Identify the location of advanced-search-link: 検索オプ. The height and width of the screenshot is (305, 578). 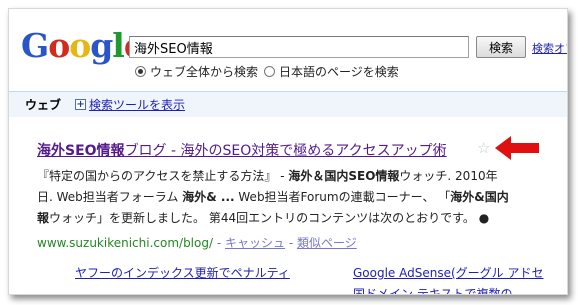
(549, 48).